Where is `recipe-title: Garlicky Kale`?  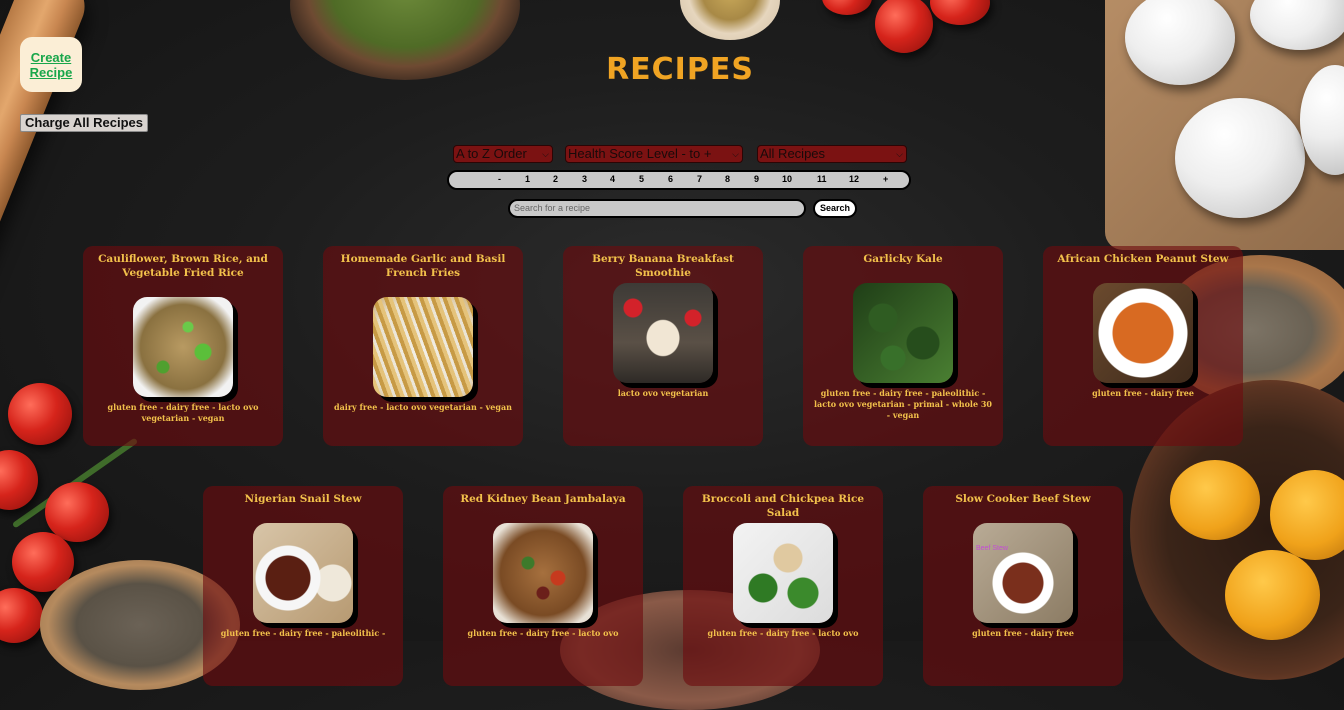 recipe-title: Garlicky Kale is located at coordinates (903, 259).